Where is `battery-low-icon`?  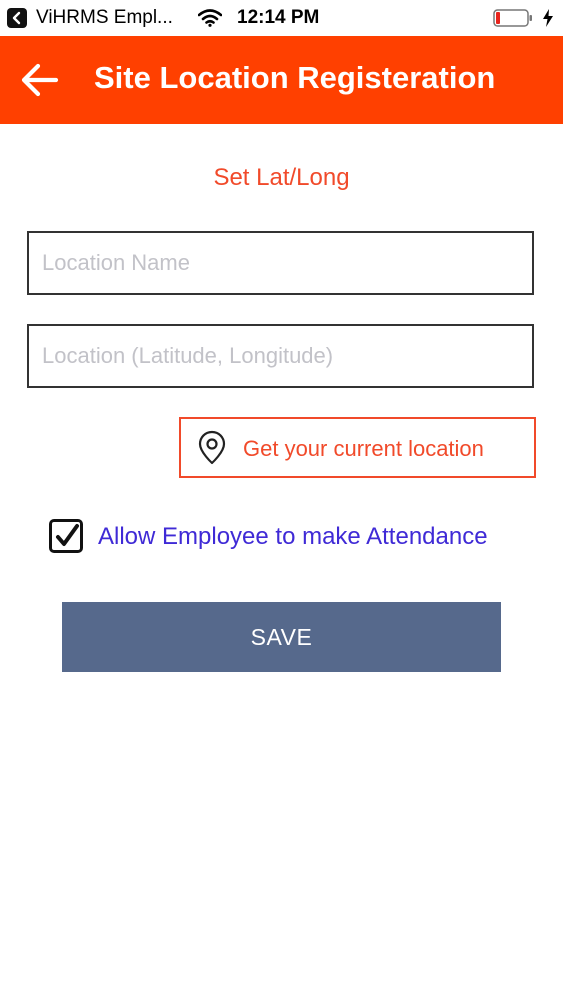 battery-low-icon is located at coordinates (512, 18).